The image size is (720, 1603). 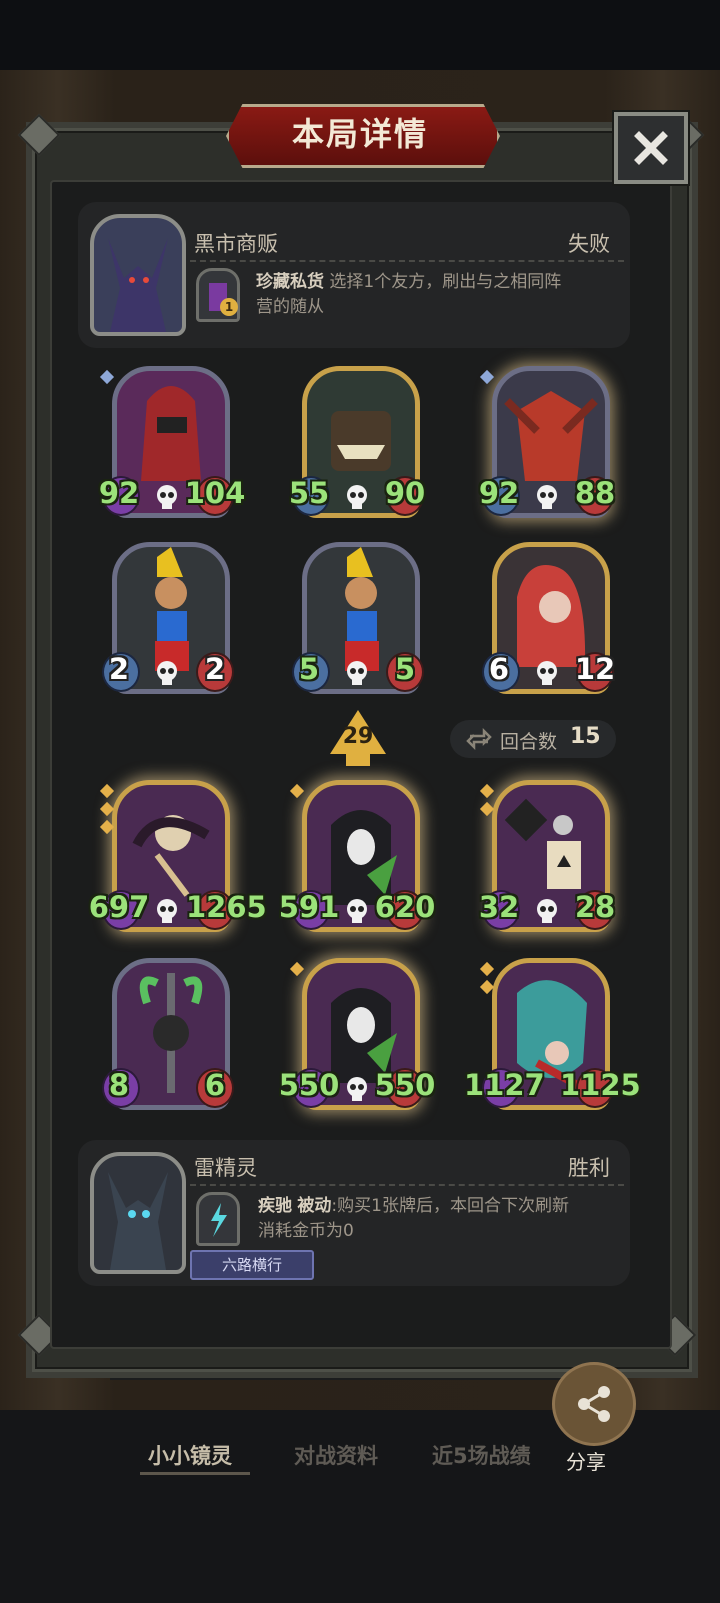 What do you see at coordinates (595, 907) in the screenshot?
I see `health-value: 28` at bounding box center [595, 907].